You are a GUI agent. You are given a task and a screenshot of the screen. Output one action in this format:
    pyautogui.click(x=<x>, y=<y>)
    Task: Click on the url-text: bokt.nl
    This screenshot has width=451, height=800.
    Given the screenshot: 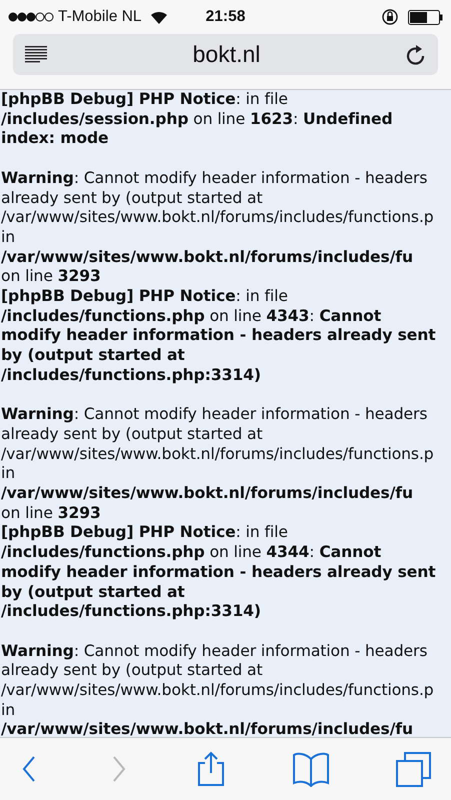 What is the action you would take?
    pyautogui.click(x=227, y=54)
    